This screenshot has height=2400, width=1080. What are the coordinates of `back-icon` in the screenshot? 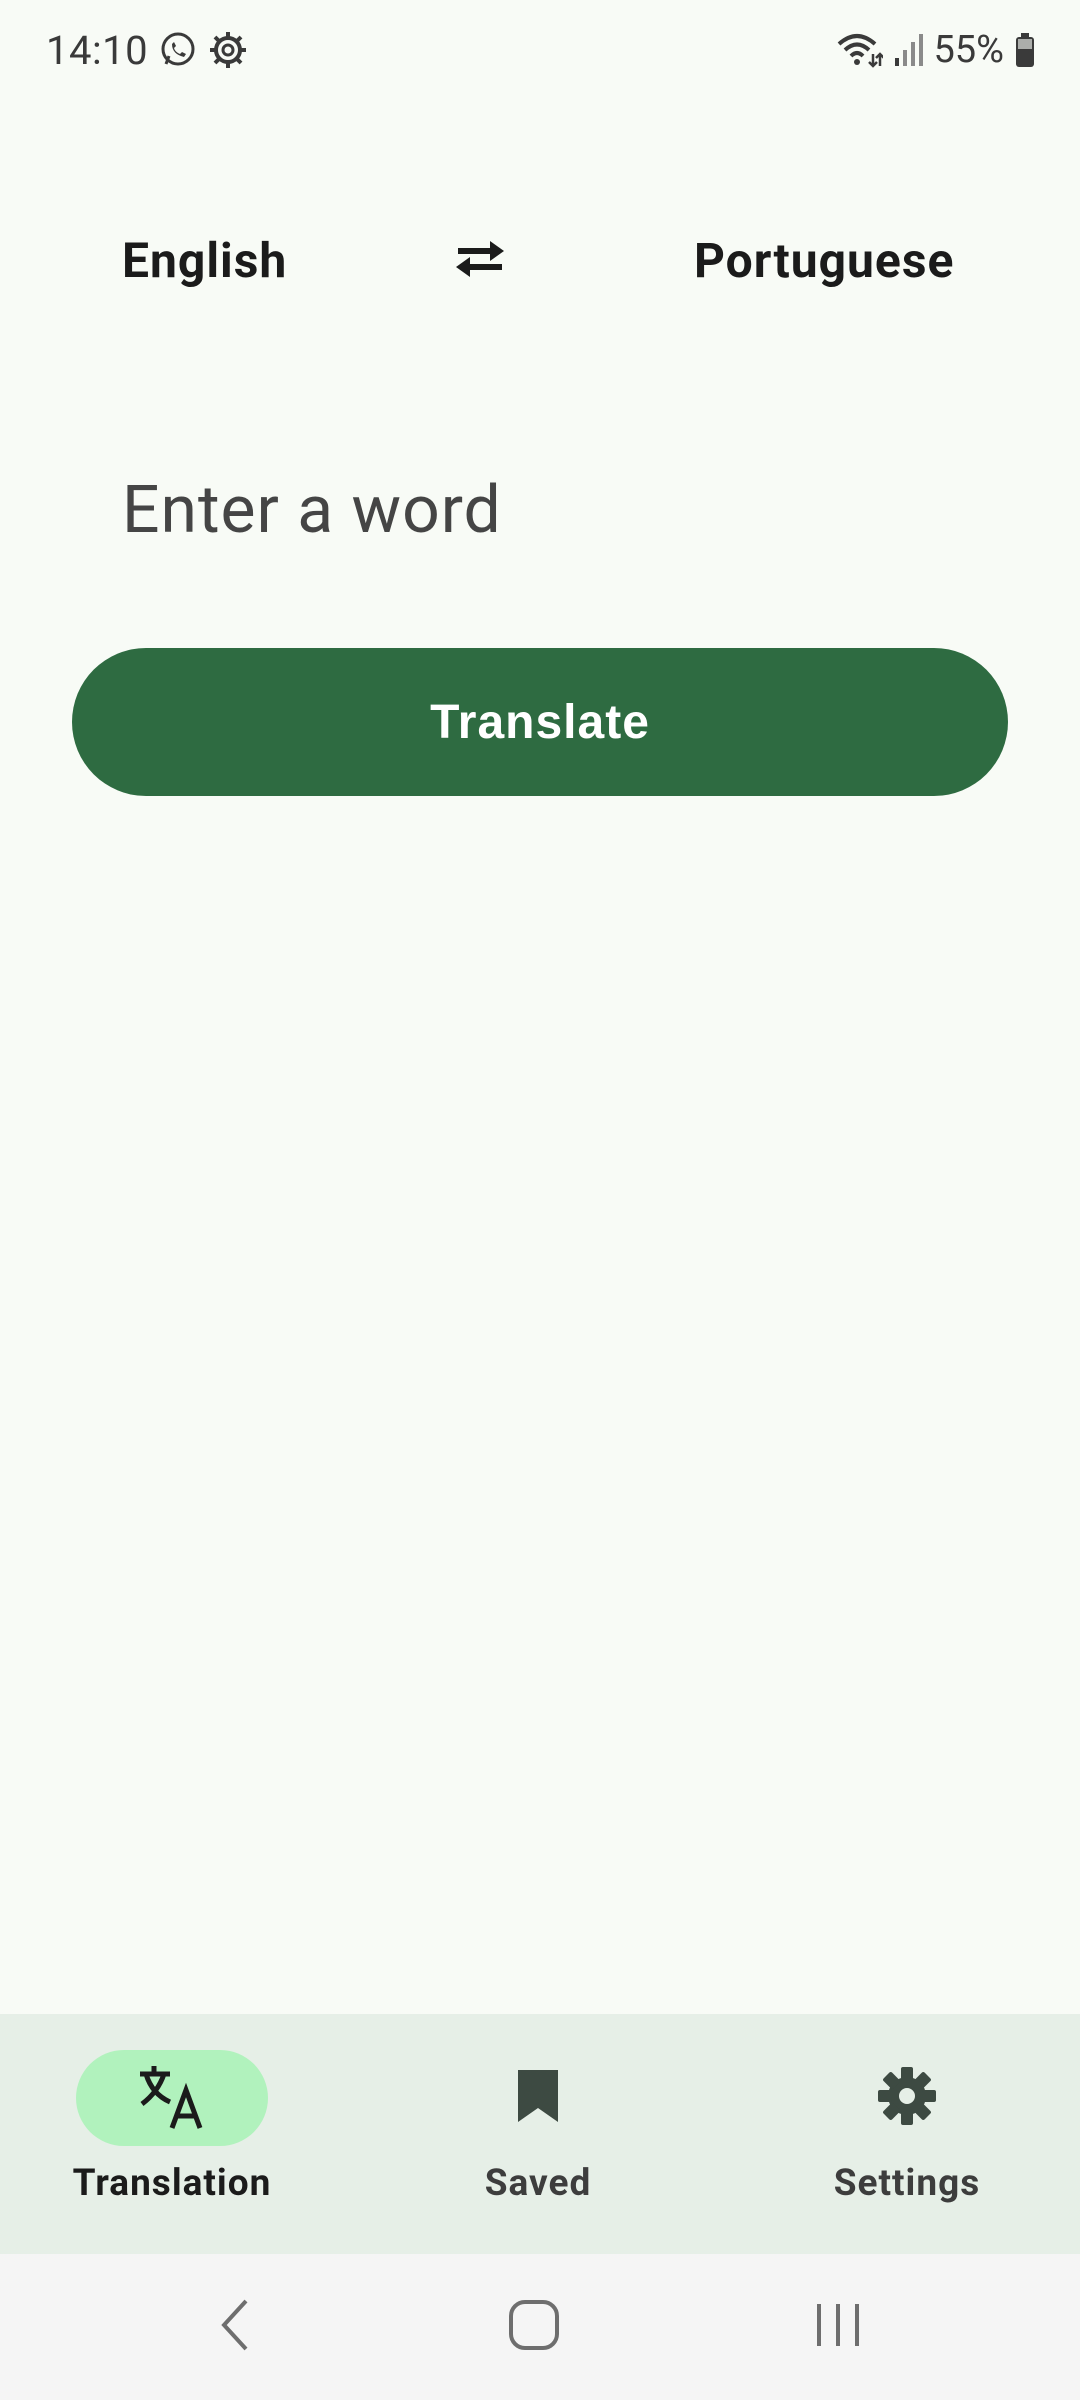 It's located at (234, 2327).